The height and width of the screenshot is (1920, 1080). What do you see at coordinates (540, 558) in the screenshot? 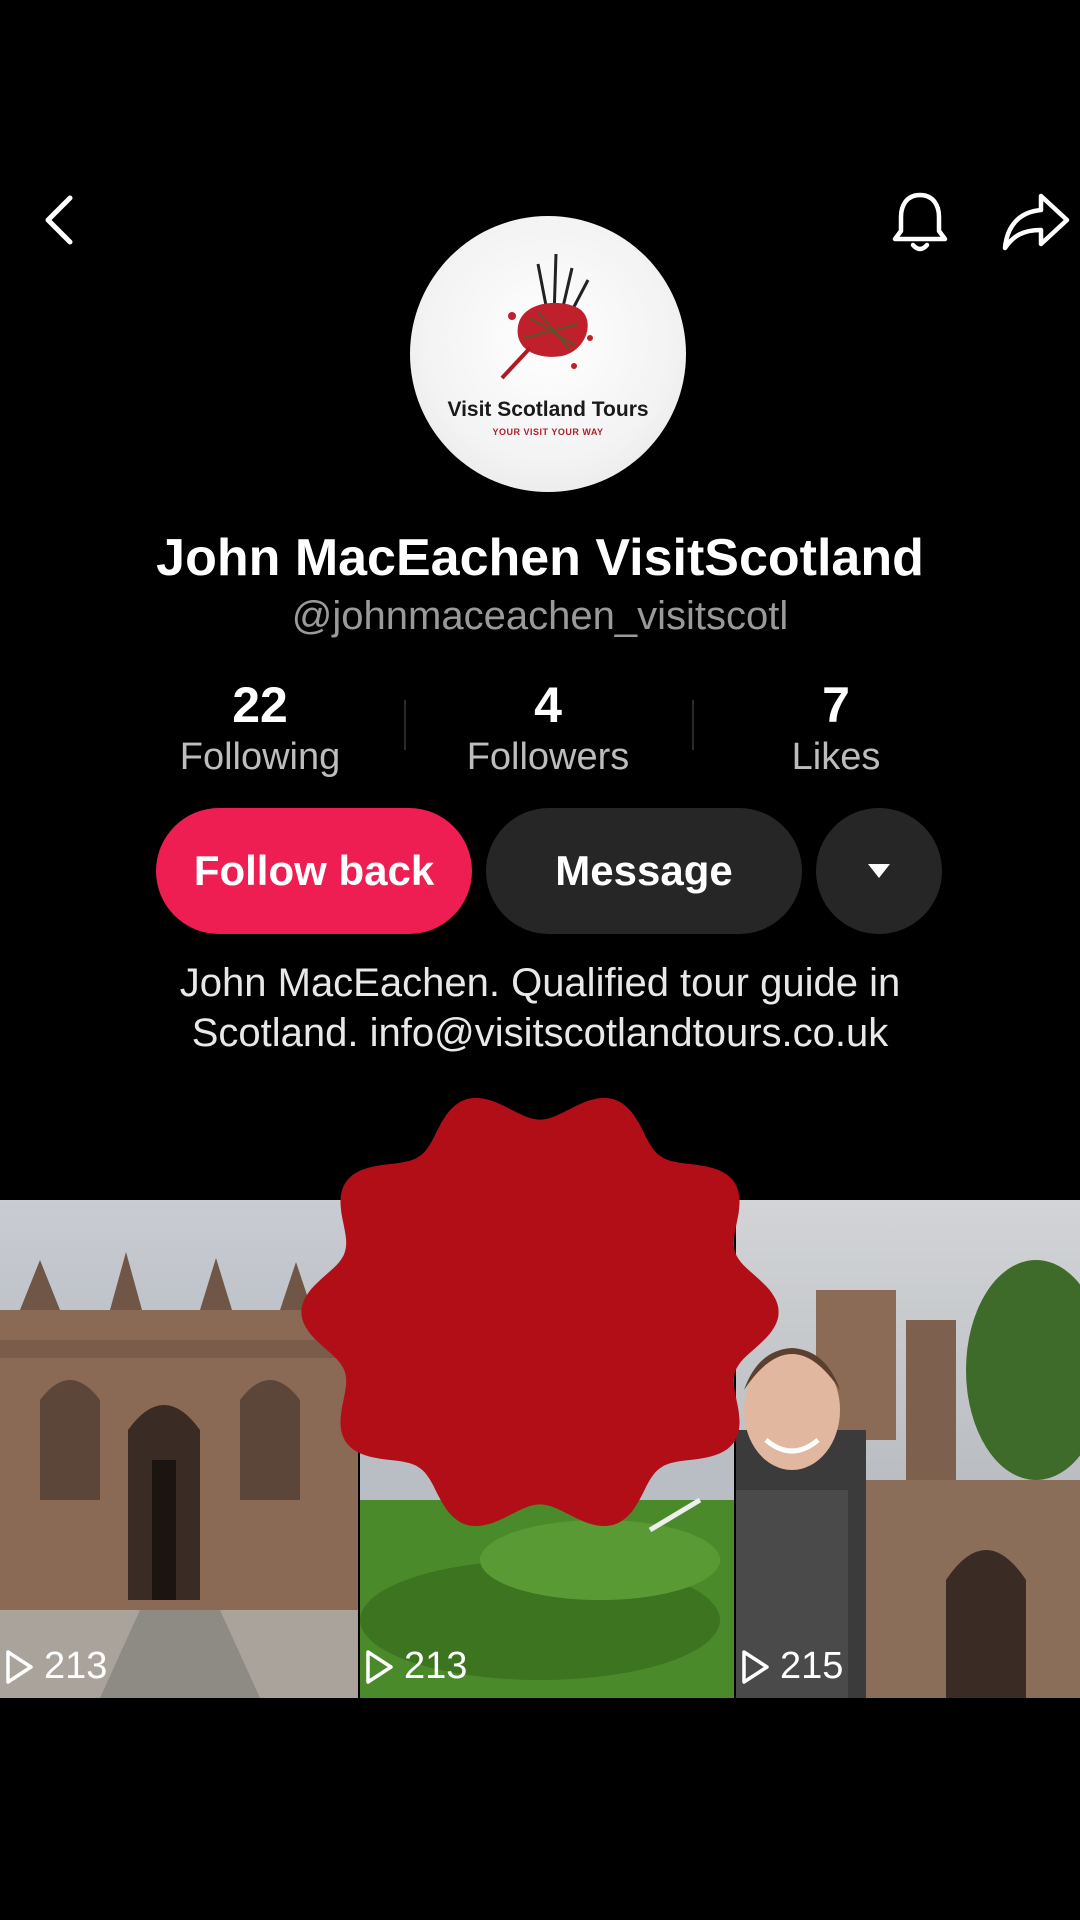
I see `profile-name: John MacEachen VisitScotland` at bounding box center [540, 558].